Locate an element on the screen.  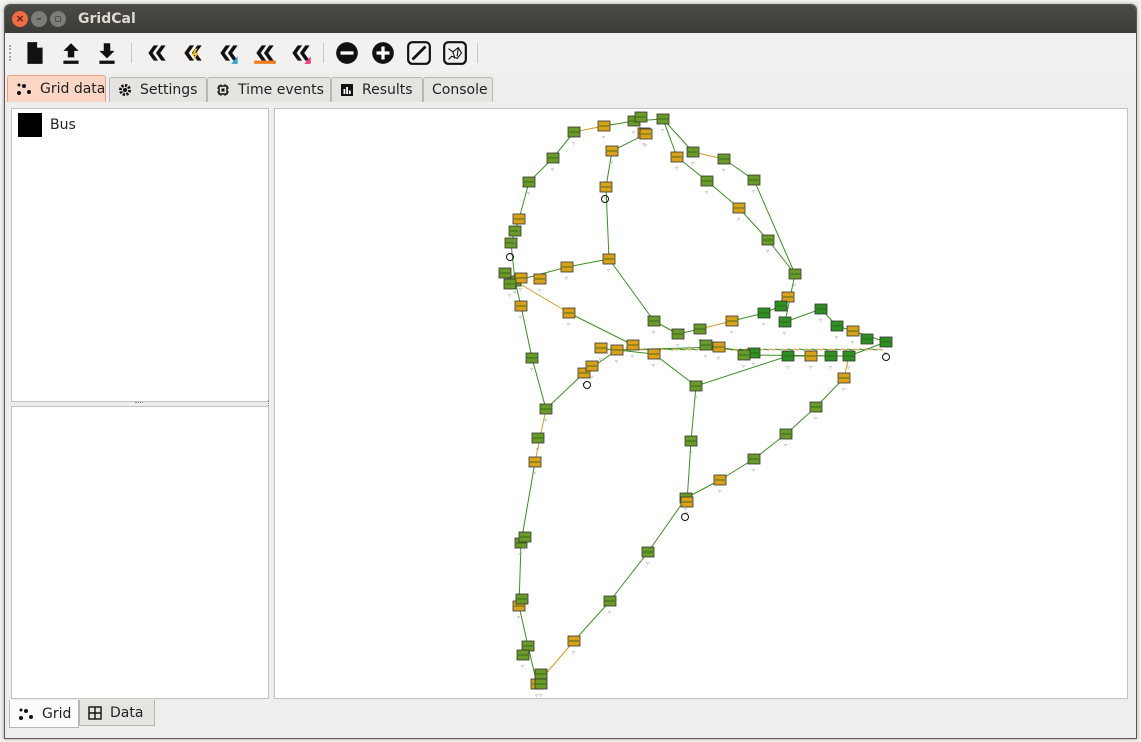
tab-grid: Grid is located at coordinates (44, 714).